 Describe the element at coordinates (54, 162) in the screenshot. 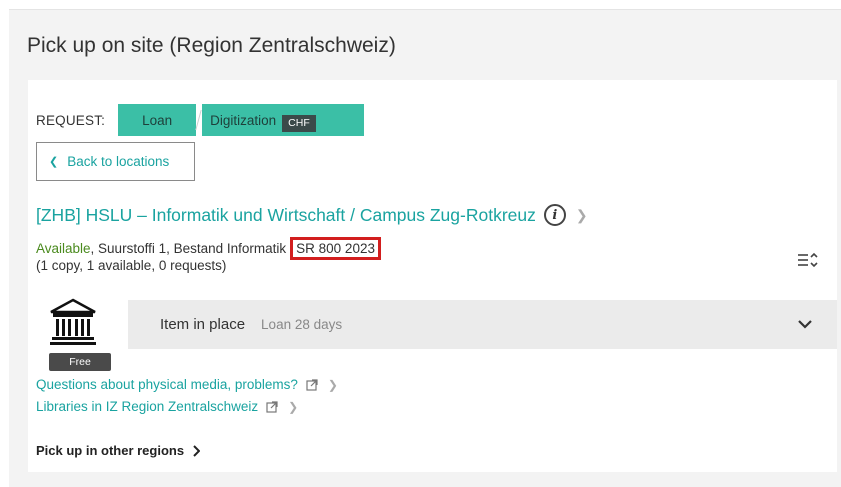

I see `chevron-left-icon: ❮` at that location.